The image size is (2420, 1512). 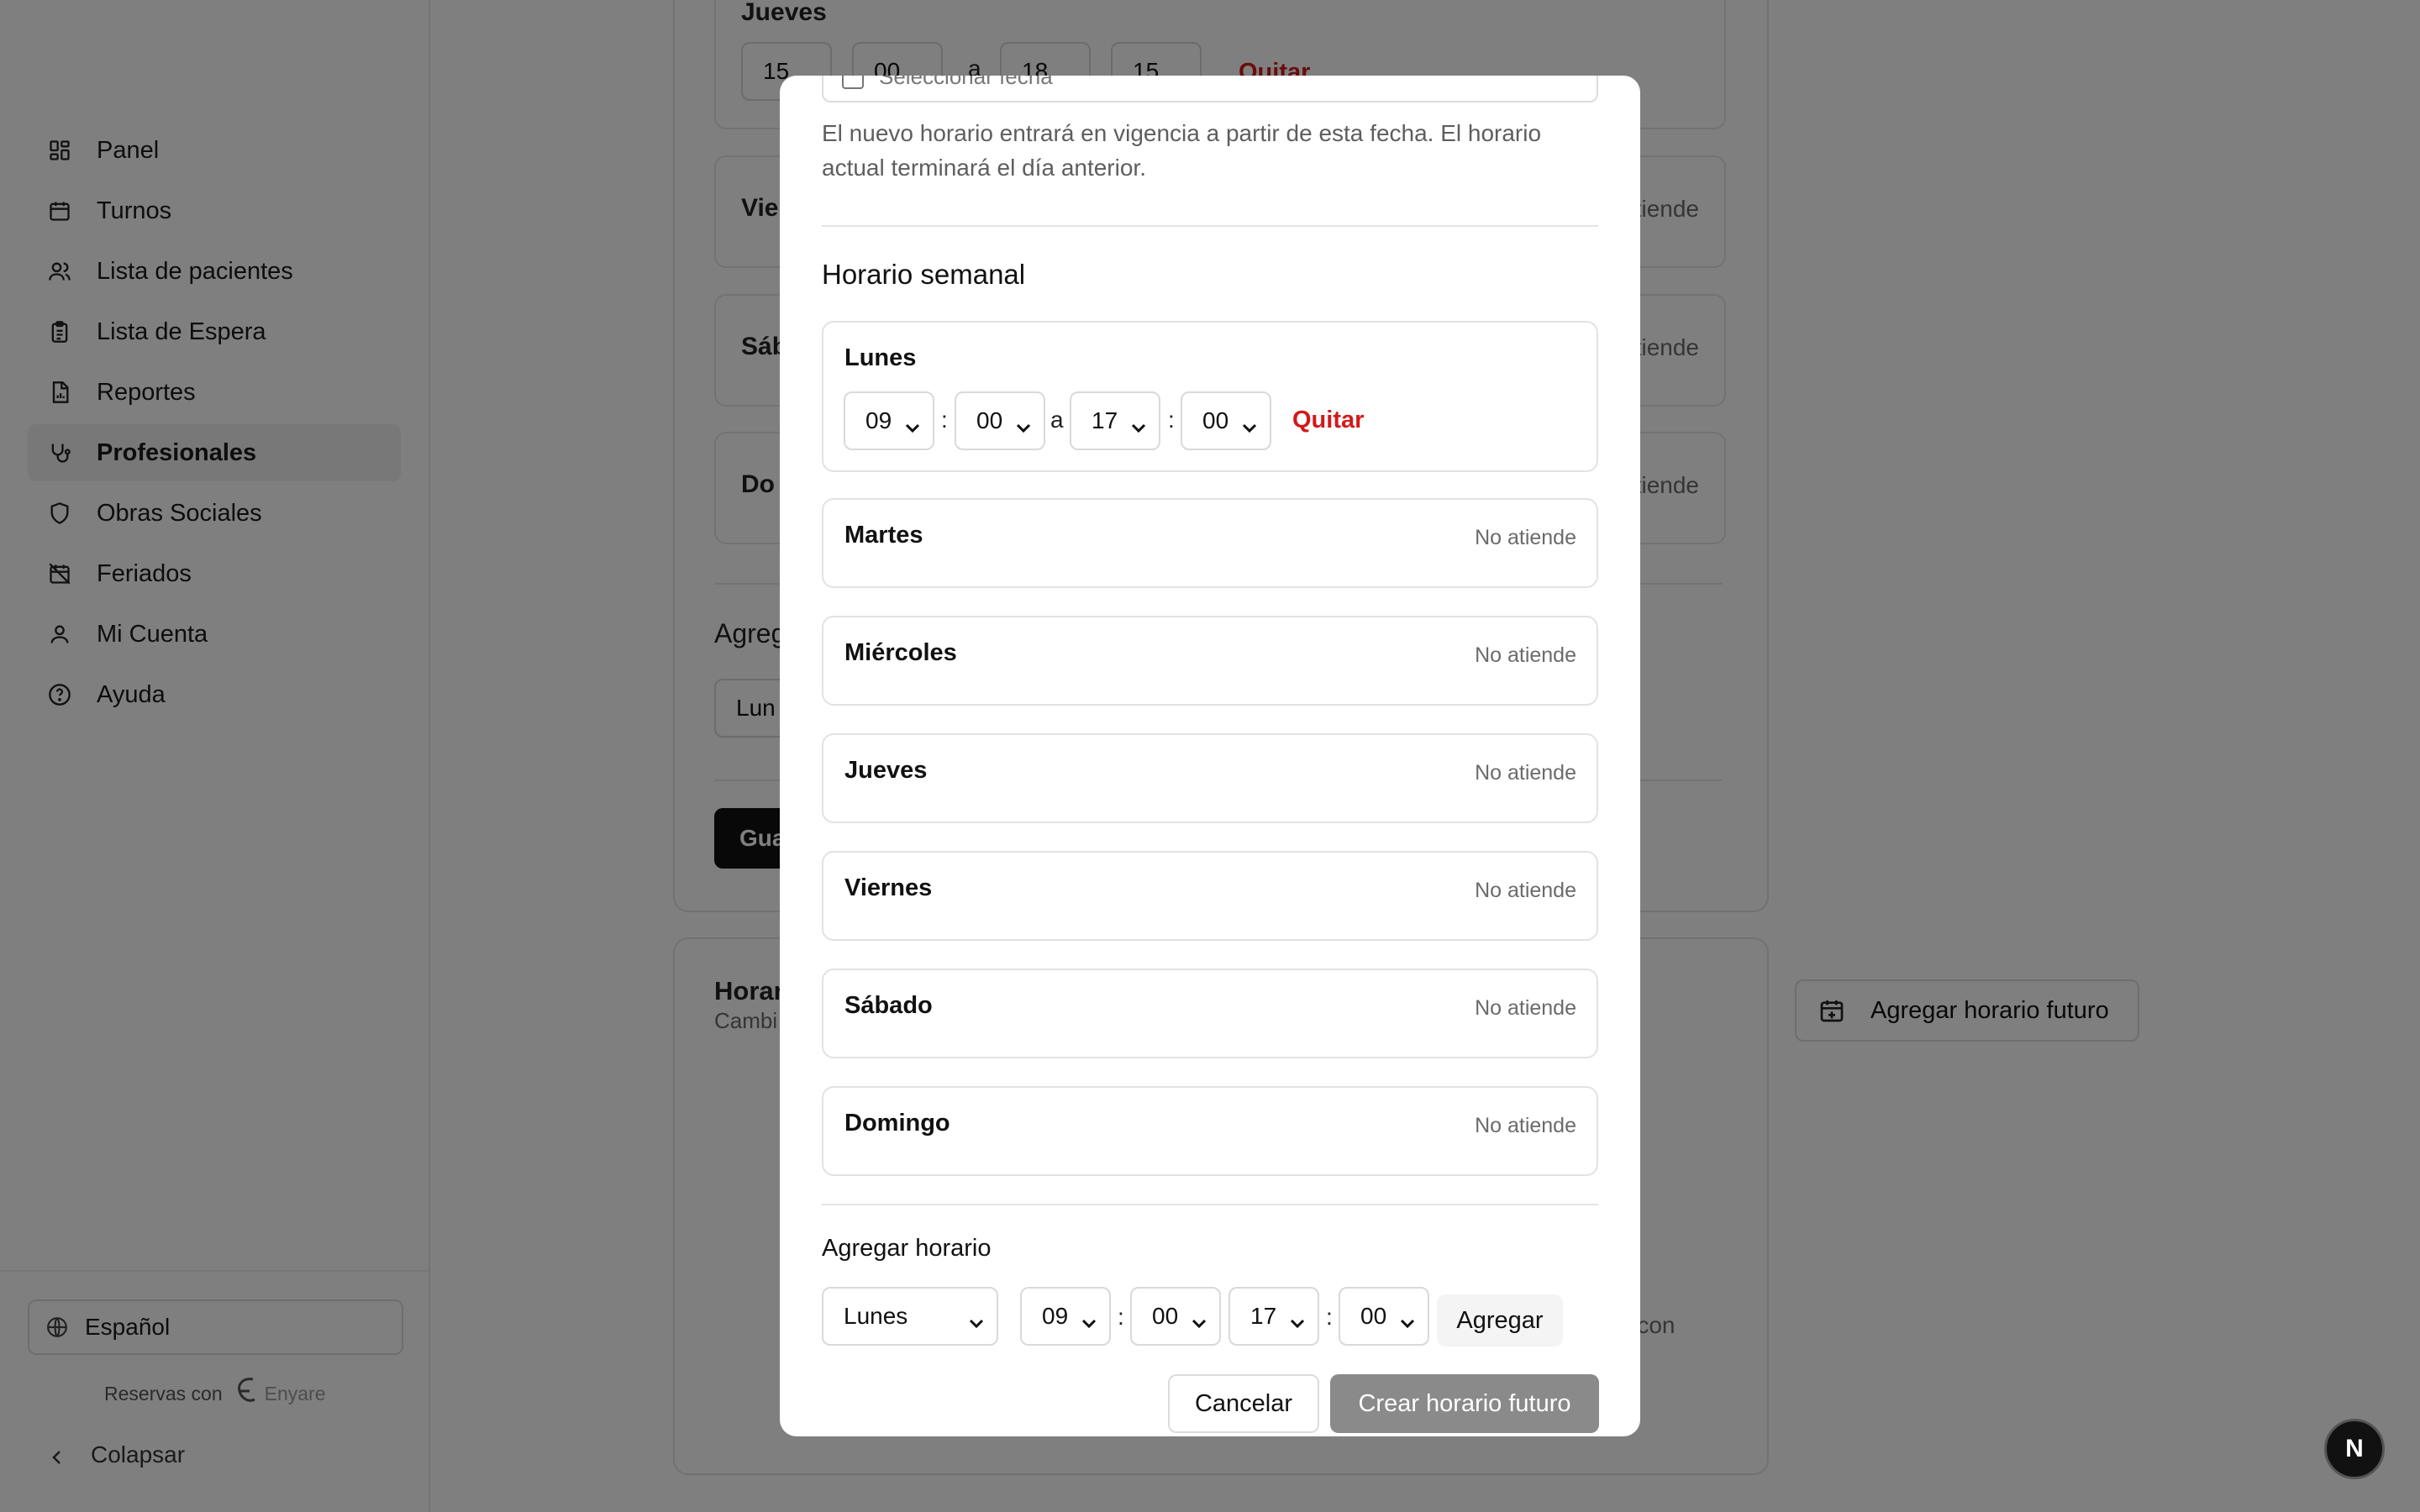 What do you see at coordinates (1210, 896) in the screenshot?
I see `day-row-viernes: Viernes No atiende` at bounding box center [1210, 896].